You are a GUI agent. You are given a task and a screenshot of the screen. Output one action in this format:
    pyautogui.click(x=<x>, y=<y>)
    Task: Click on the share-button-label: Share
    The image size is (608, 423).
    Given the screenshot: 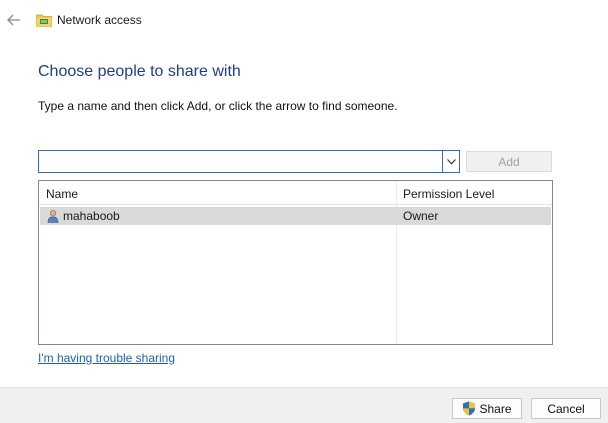 What is the action you would take?
    pyautogui.click(x=495, y=408)
    